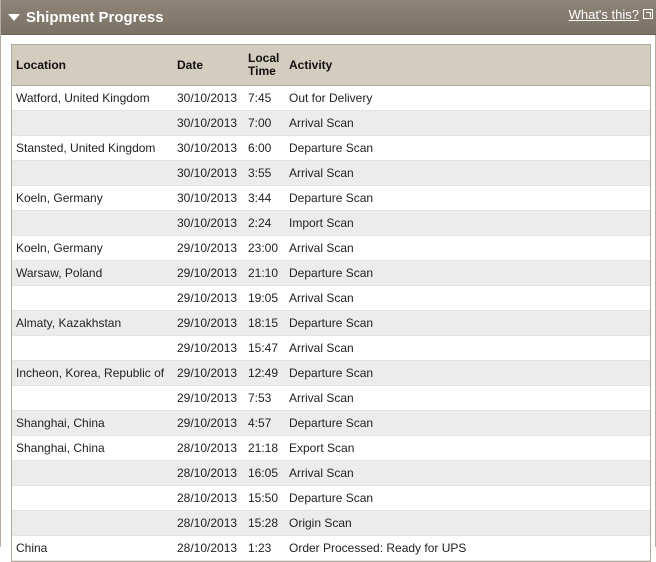  I want to click on column-header-local-time: Local Time, so click(264, 65).